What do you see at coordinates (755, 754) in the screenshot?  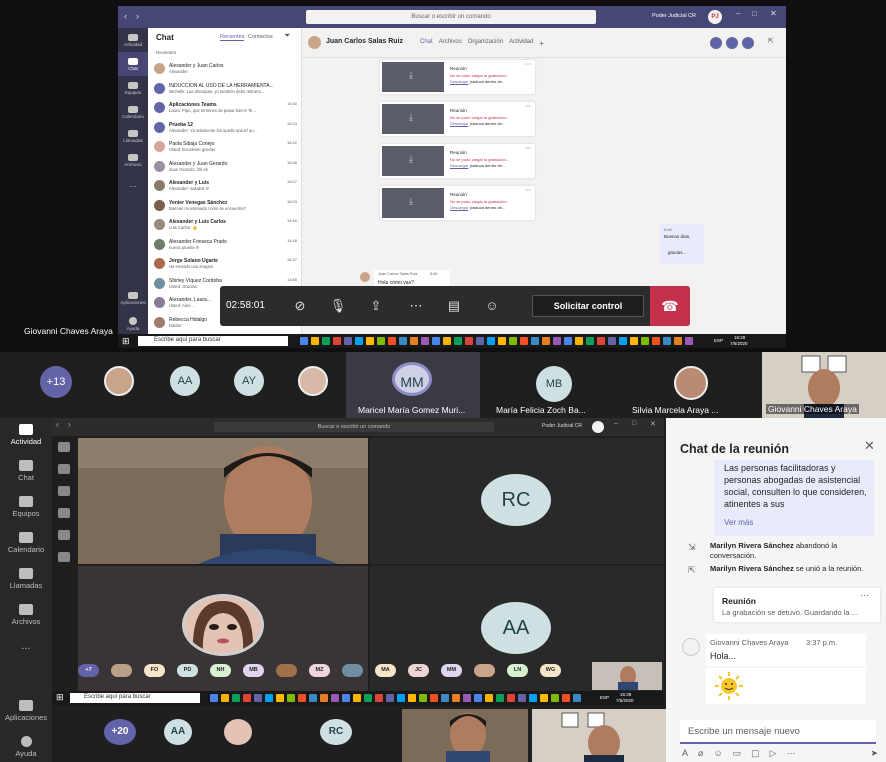 I see `sticker-icon: ▢` at bounding box center [755, 754].